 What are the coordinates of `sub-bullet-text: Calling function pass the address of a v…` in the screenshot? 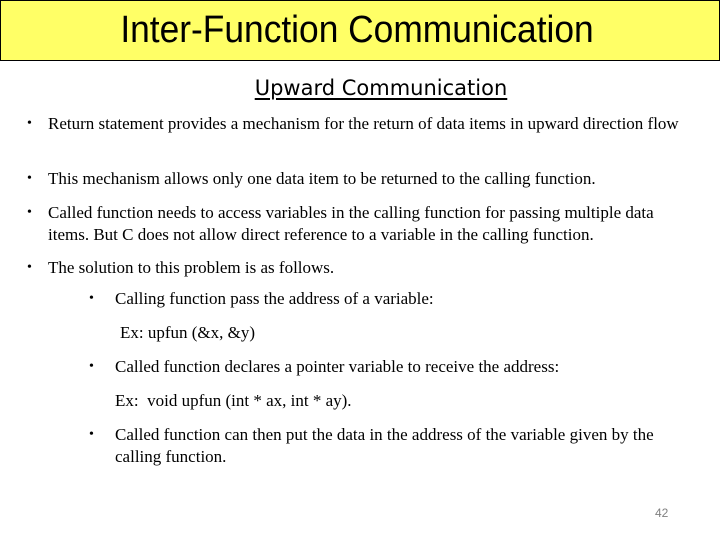 It's located at (274, 298).